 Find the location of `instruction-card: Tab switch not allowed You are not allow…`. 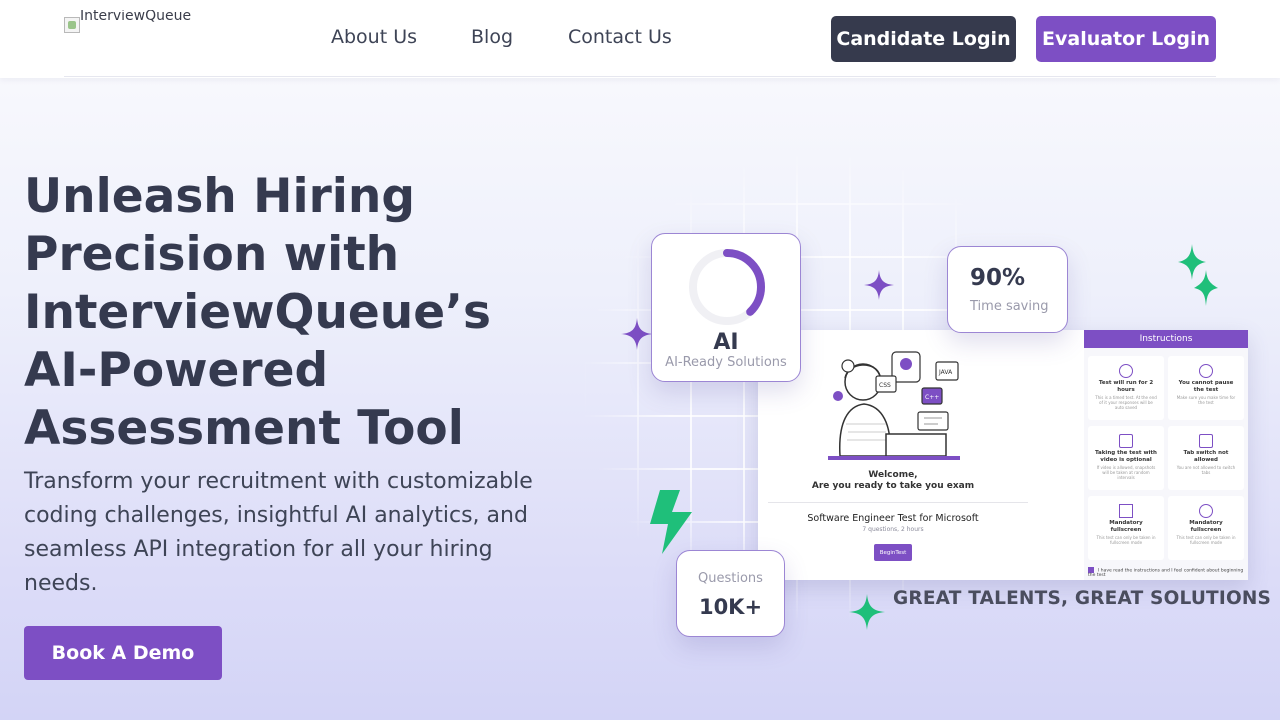

instruction-card: Tab switch not allowed You are not allow… is located at coordinates (1206, 458).